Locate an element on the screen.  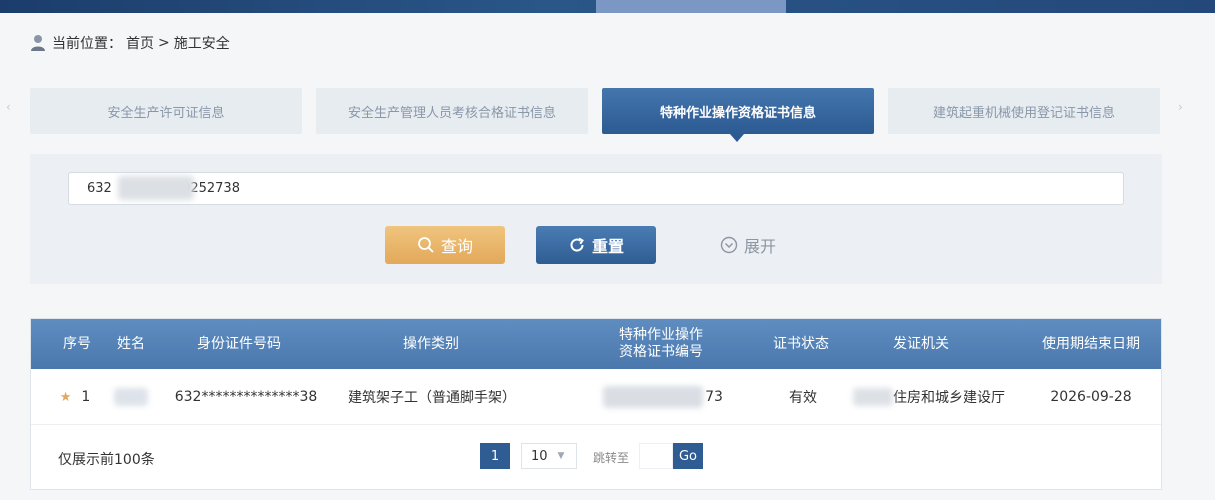
caret-down-icon: ▼ is located at coordinates (561, 456).